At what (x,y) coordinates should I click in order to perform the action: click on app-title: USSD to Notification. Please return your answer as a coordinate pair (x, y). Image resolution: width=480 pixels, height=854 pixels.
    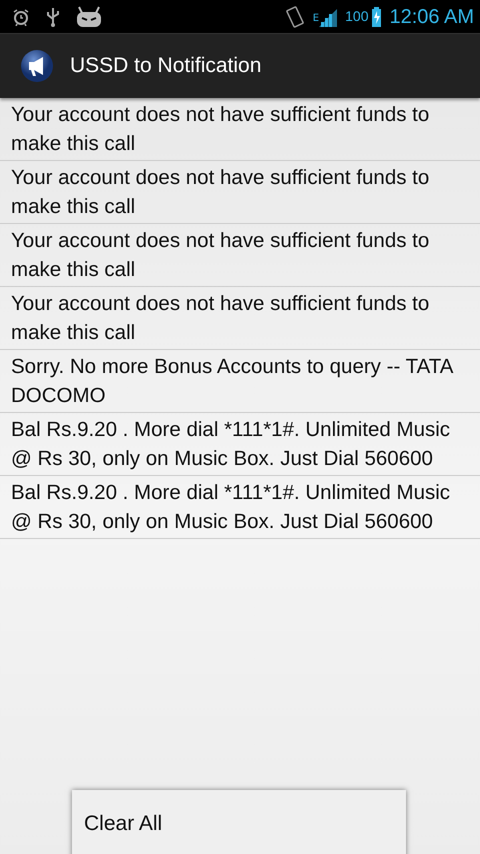
    Looking at the image, I should click on (166, 66).